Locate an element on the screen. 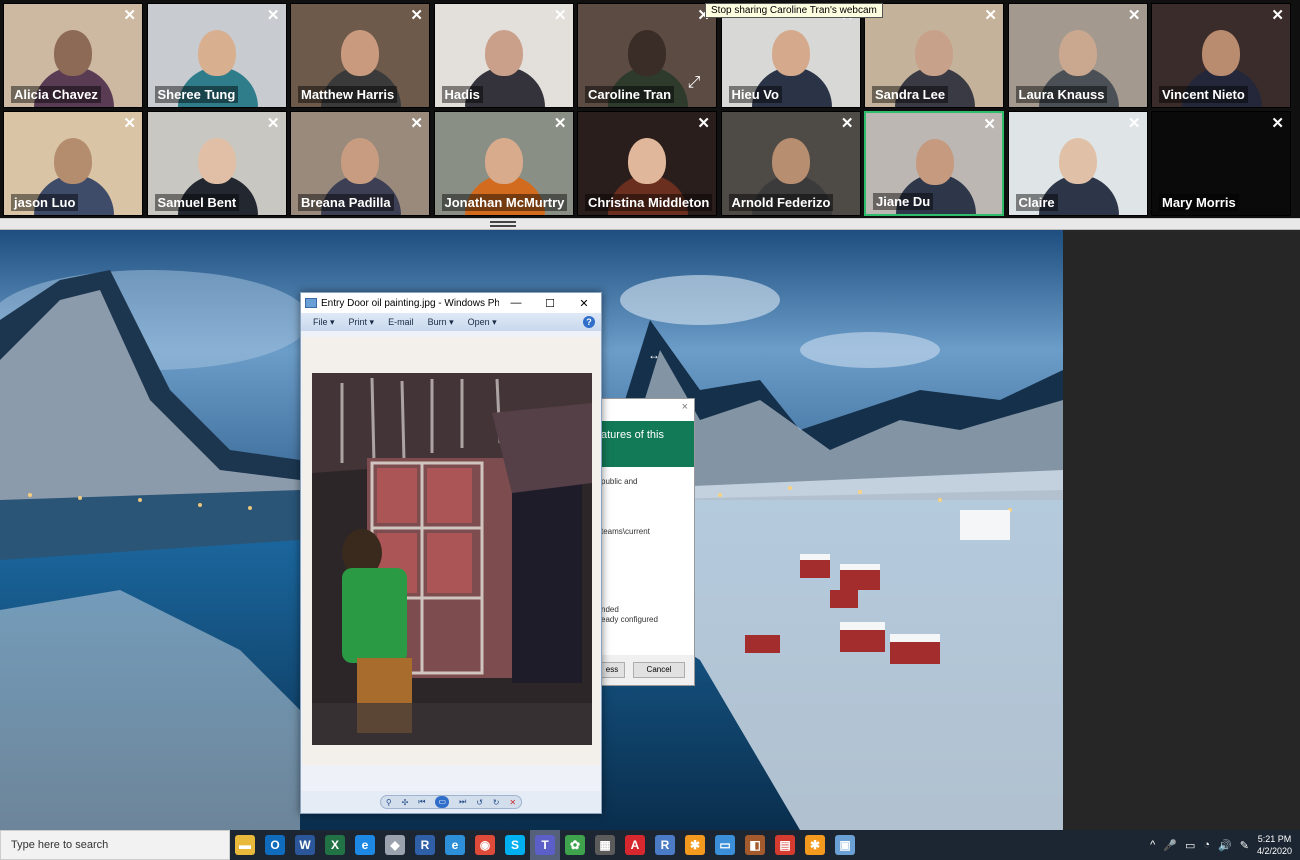 The width and height of the screenshot is (1300, 860). slideshow-icon: ▭ is located at coordinates (442, 802).